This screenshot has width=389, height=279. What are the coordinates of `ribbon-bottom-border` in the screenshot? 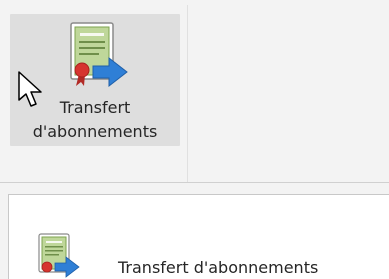 It's located at (194, 182).